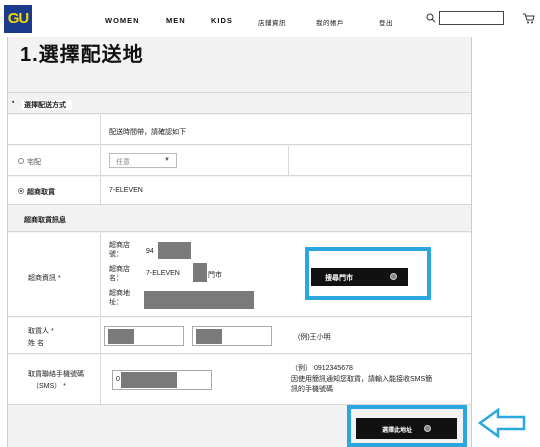 Image resolution: width=540 pixels, height=447 pixels. What do you see at coordinates (119, 274) in the screenshot?
I see `store-name-label: 超商店名：` at bounding box center [119, 274].